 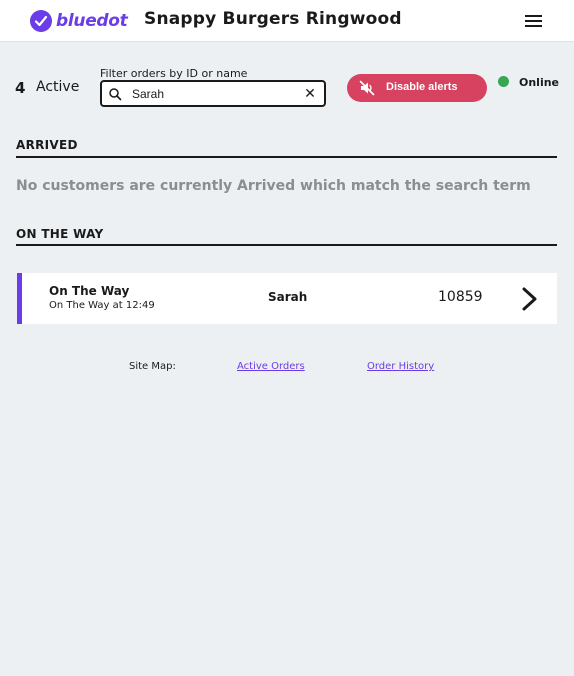 I want to click on disable-alerts-button: Disable alerts, so click(x=417, y=88).